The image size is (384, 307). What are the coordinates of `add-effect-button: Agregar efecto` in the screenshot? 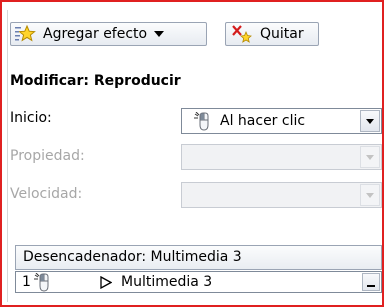 It's located at (108, 34).